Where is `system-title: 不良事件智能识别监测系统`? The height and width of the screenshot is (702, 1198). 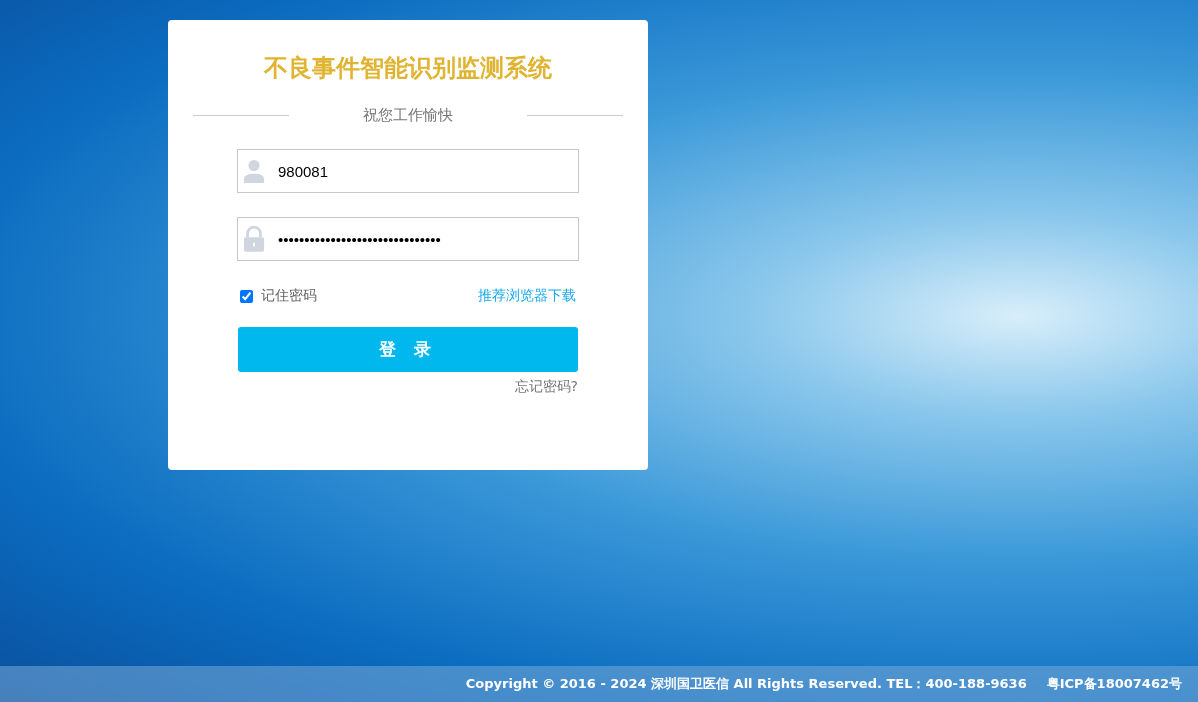
system-title: 不良事件智能识别监测系统 is located at coordinates (408, 68).